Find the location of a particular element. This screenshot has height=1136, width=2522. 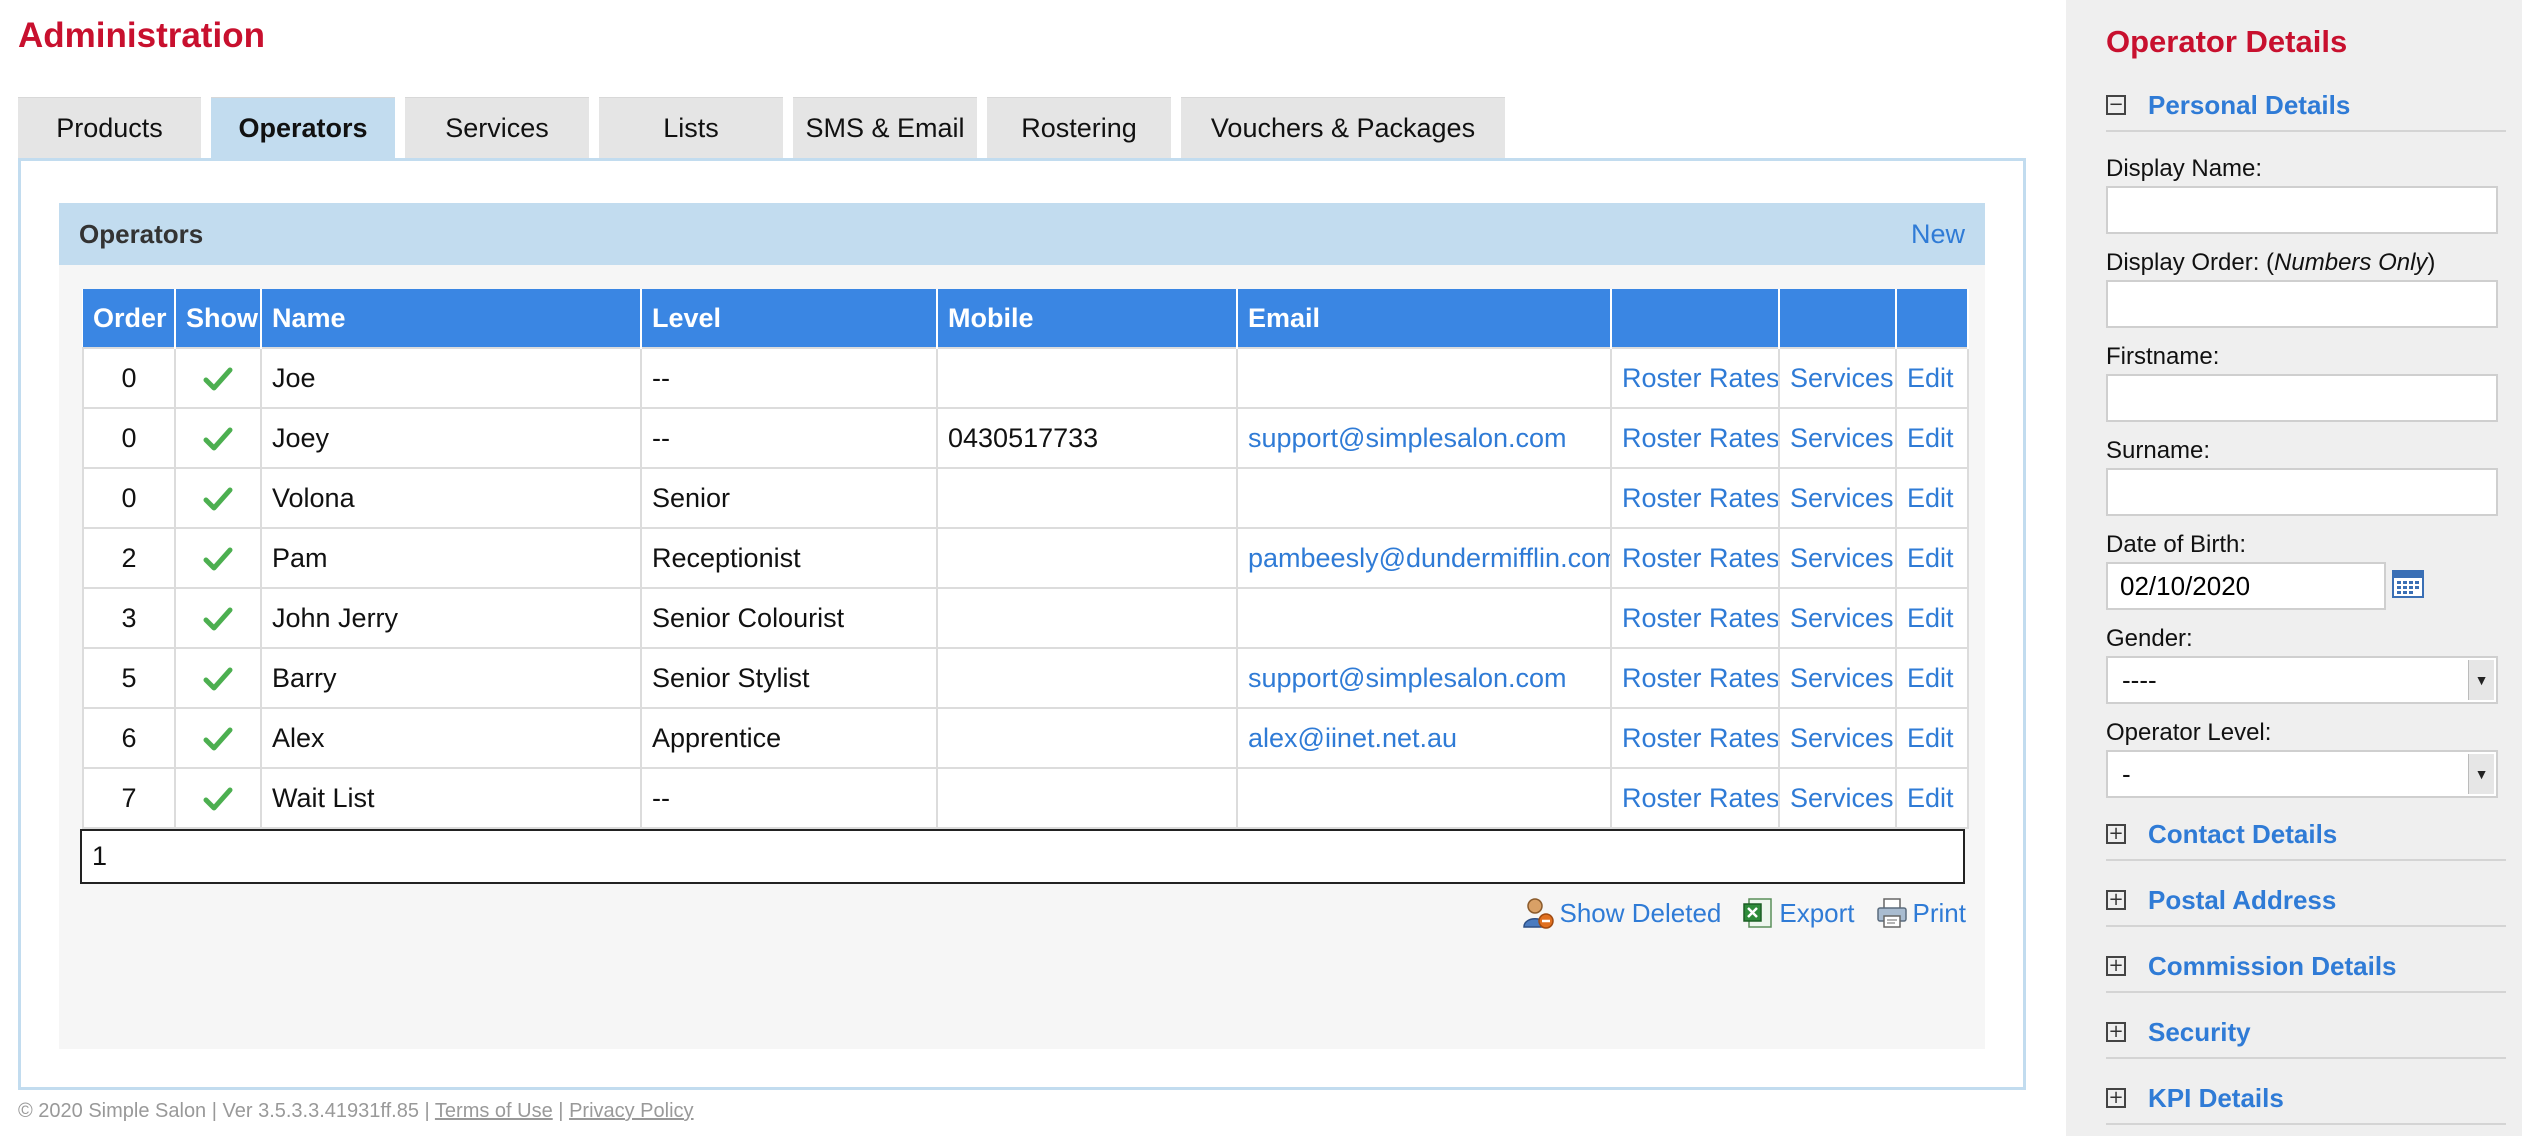

gender-select: ---- ▼ is located at coordinates (2302, 680).